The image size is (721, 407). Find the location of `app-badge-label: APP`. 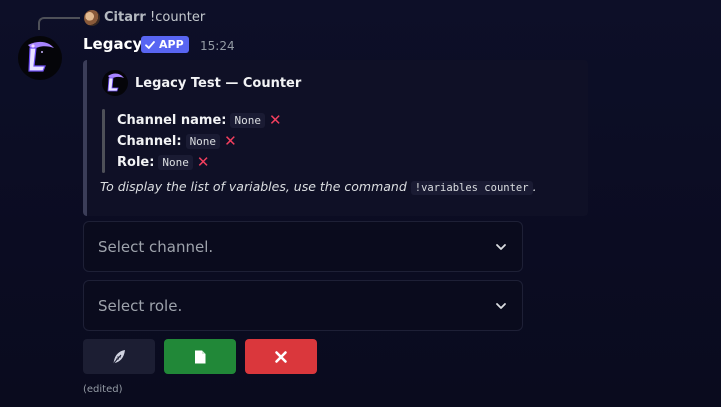

app-badge-label: APP is located at coordinates (171, 44).